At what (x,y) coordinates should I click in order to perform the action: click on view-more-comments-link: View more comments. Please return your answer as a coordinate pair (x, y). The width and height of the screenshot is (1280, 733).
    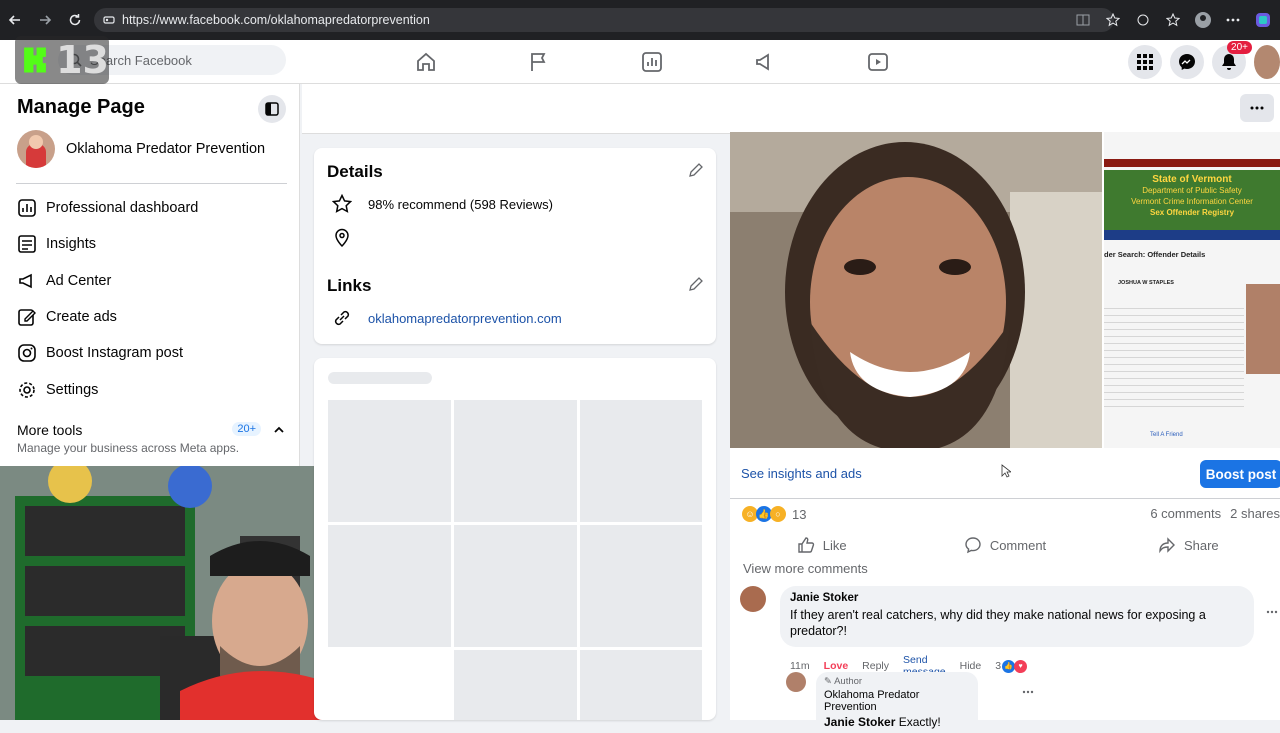
    Looking at the image, I should click on (805, 568).